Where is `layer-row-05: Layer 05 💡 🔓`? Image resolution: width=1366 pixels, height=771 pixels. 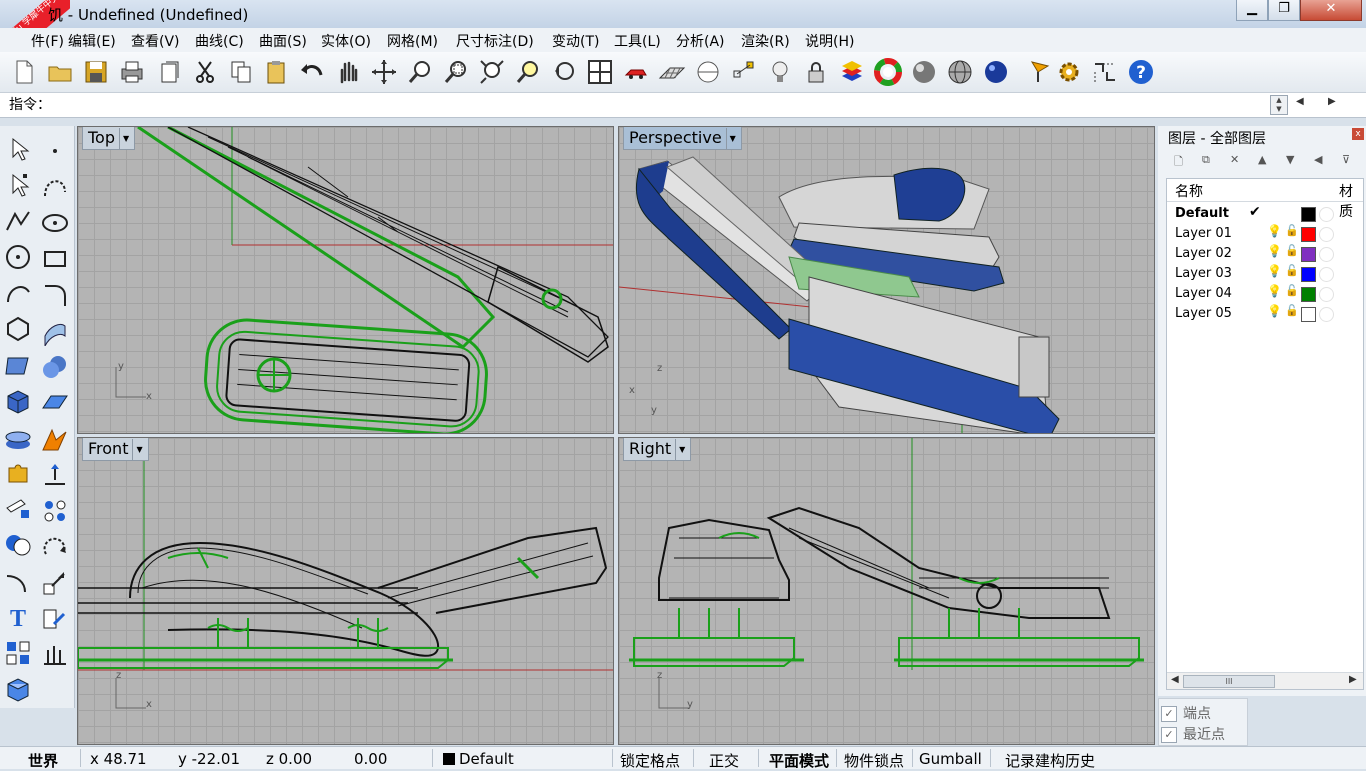
layer-row-05: Layer 05 💡 🔓 is located at coordinates (1265, 314).